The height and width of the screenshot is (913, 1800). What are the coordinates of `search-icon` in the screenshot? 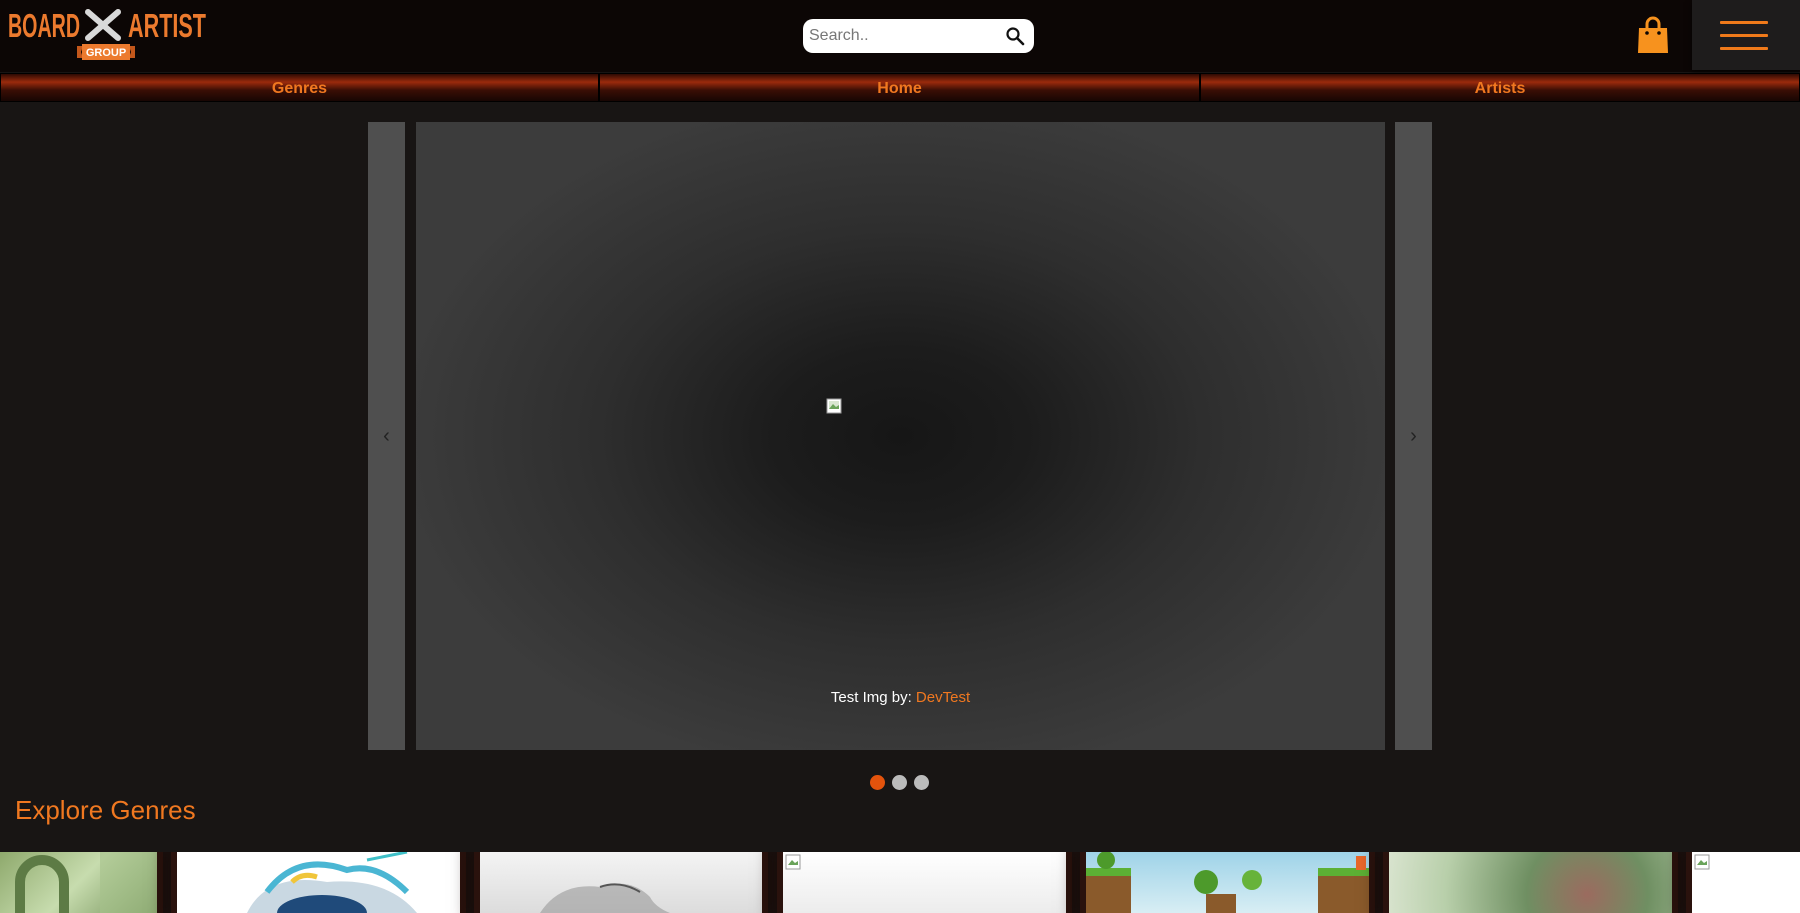 It's located at (1015, 36).